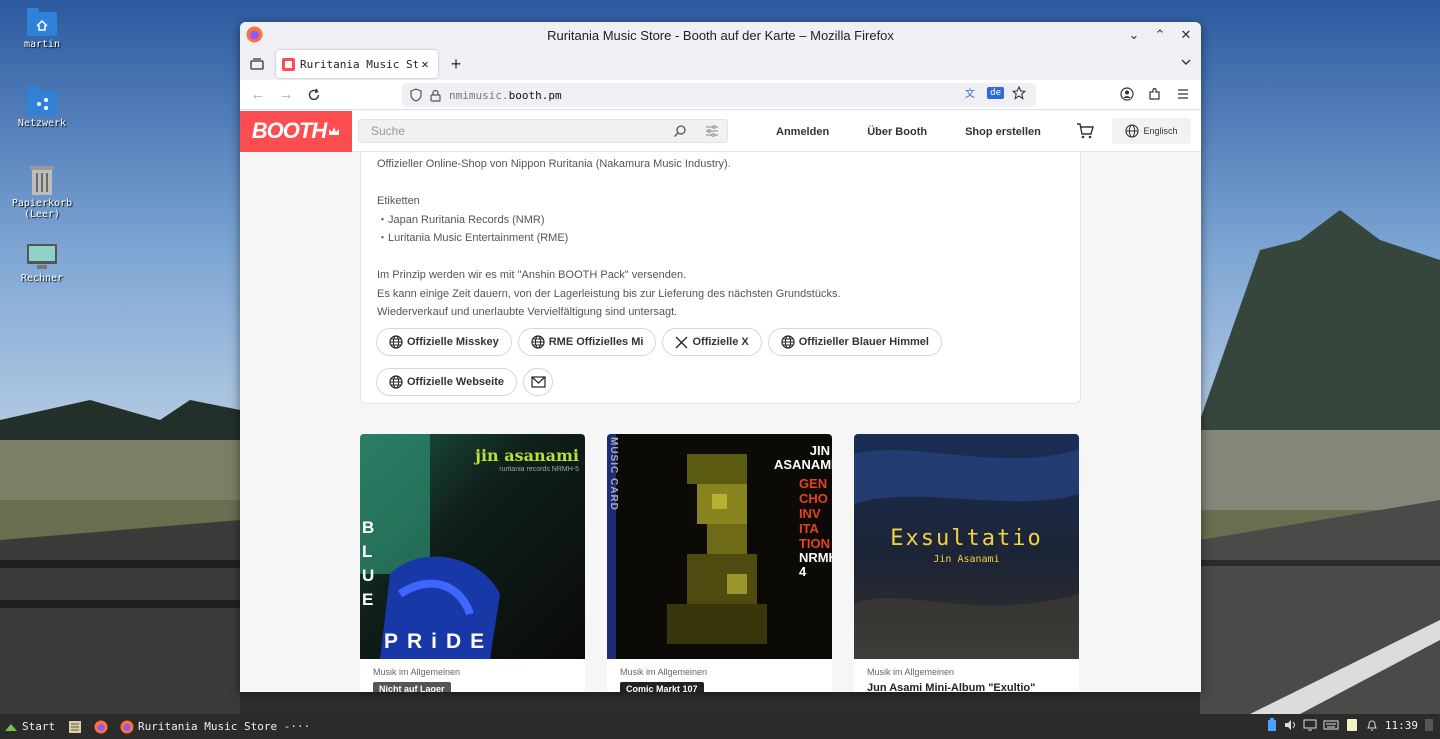 The height and width of the screenshot is (739, 1440). What do you see at coordinates (42, 101) in the screenshot?
I see `folder-network-icon` at bounding box center [42, 101].